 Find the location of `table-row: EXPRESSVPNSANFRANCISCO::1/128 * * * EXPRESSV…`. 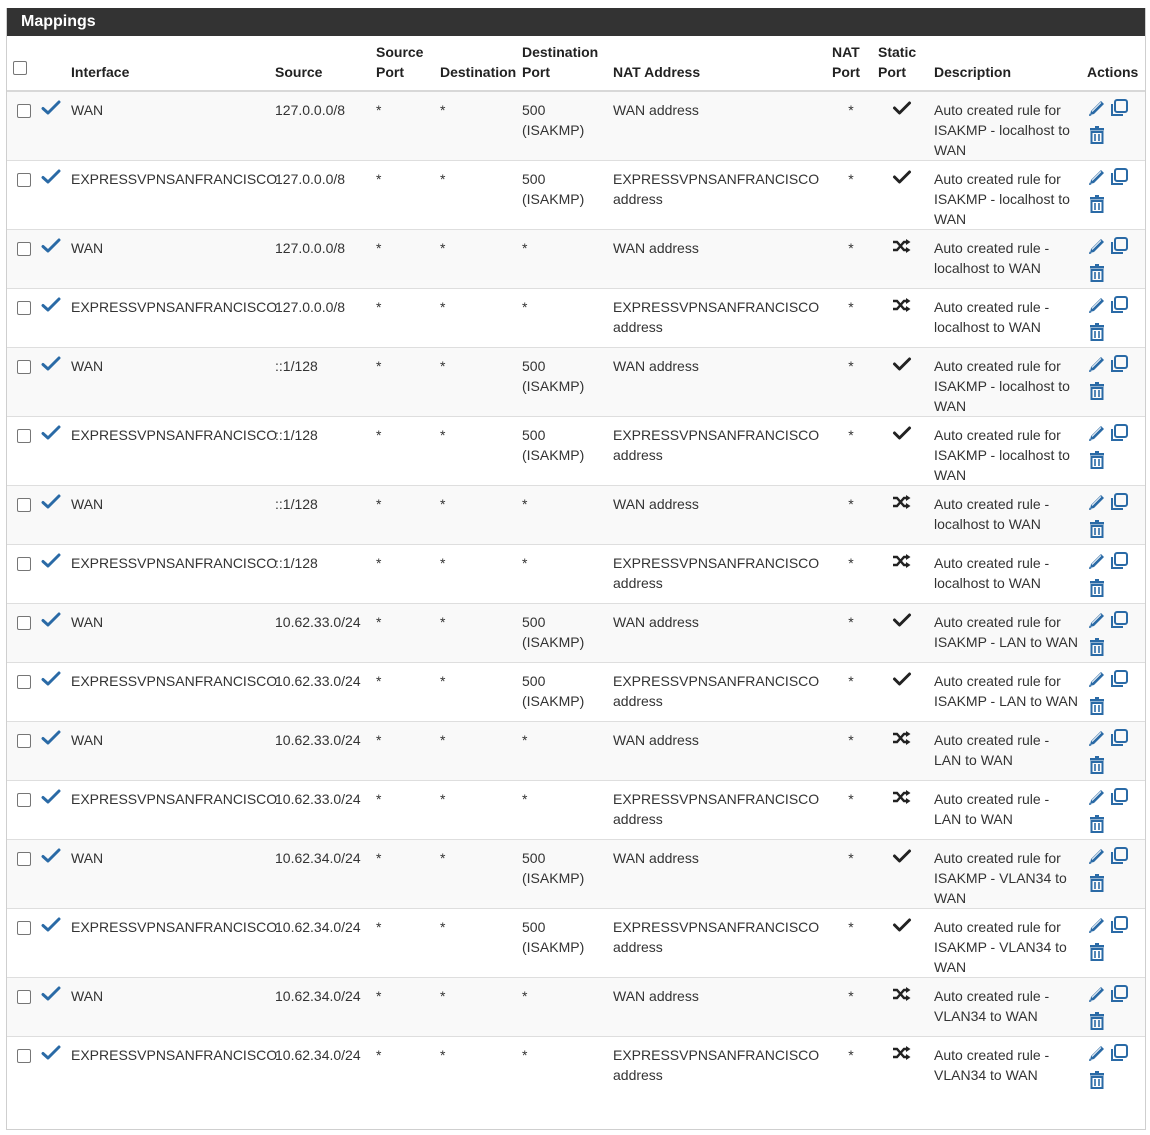

table-row: EXPRESSVPNSANFRANCISCO::1/128 * * * EXPRESSV… is located at coordinates (576, 574).